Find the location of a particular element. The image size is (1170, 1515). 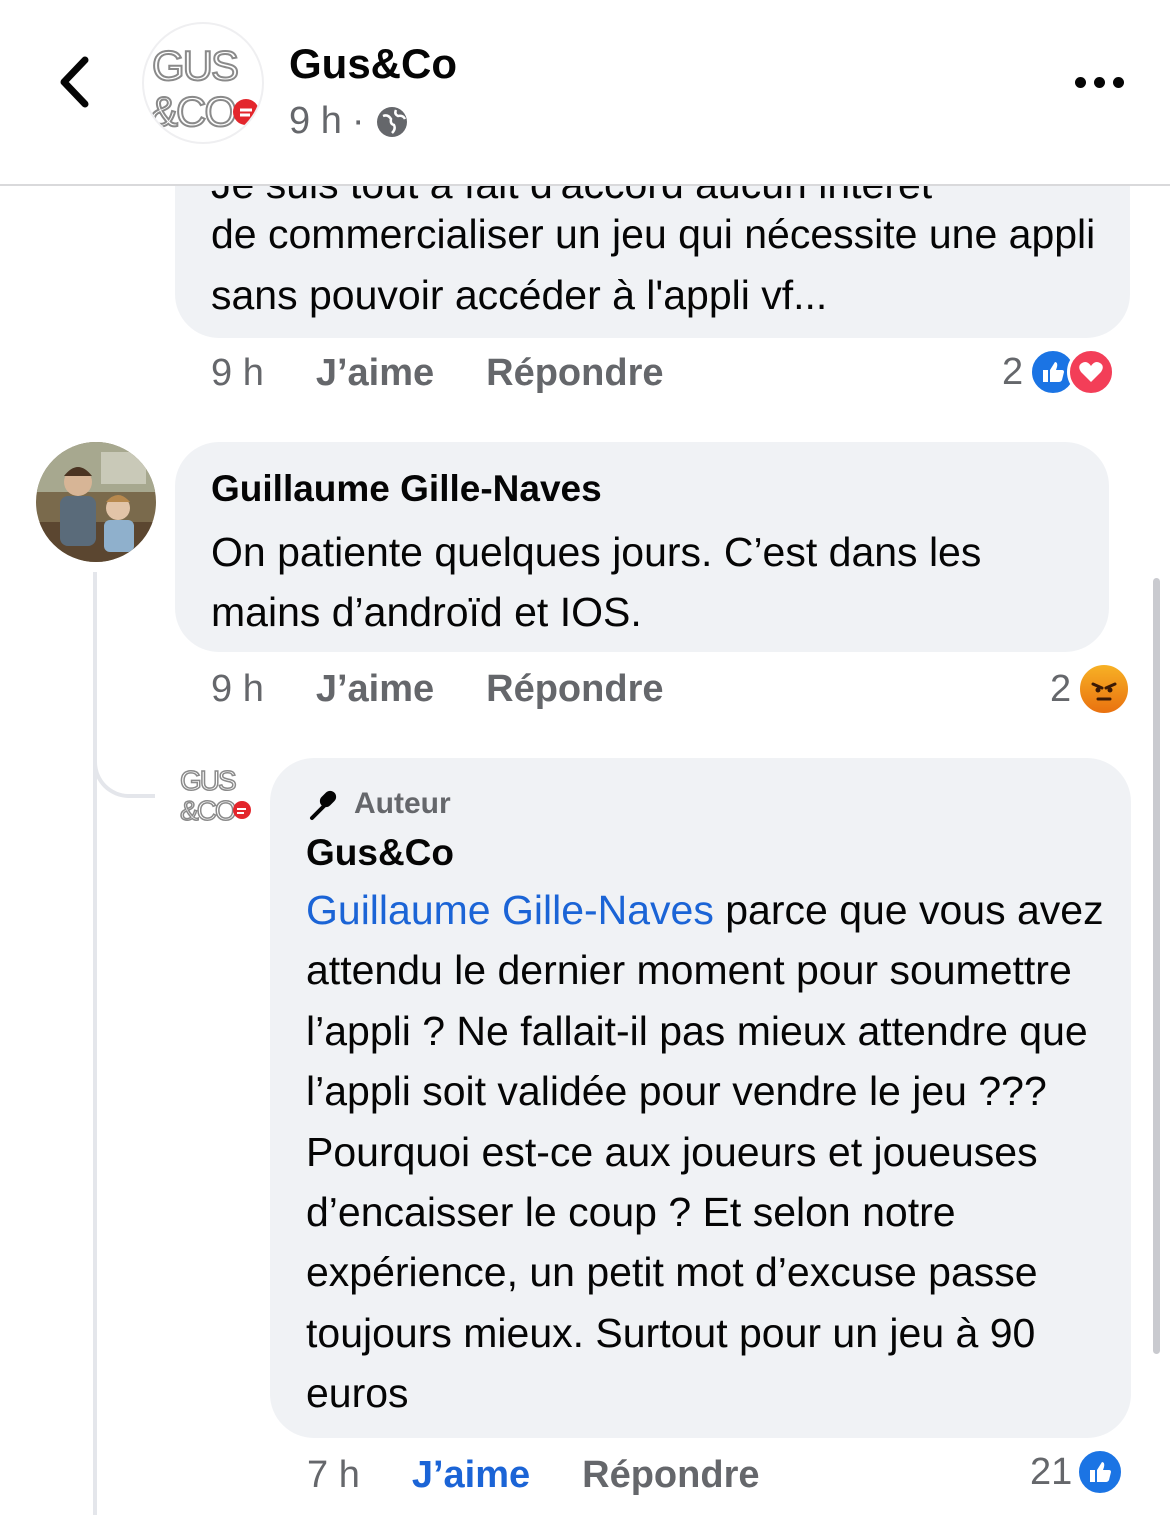

comment-author: Guillaume Gille-Naves is located at coordinates (406, 489).